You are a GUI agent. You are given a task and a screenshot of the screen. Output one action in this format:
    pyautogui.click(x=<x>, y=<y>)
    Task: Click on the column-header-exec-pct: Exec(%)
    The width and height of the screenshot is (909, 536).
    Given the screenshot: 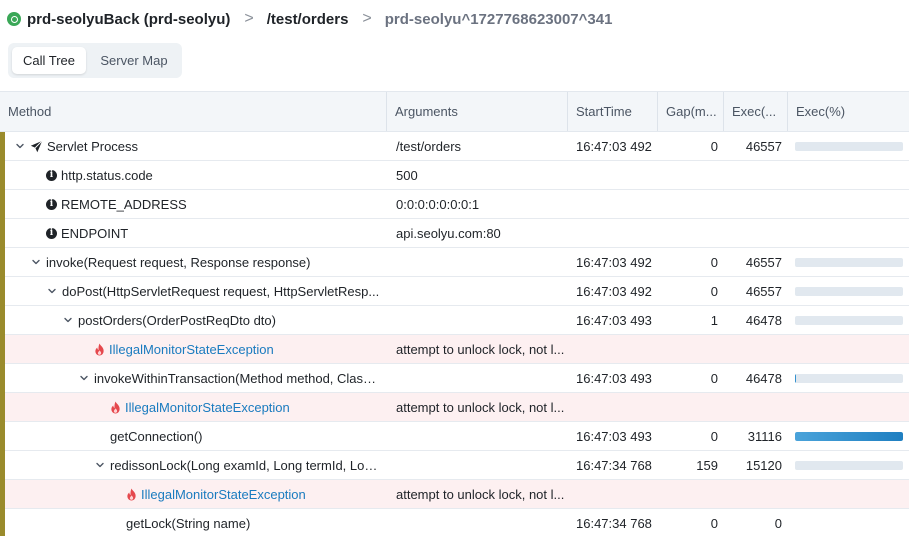 What is the action you would take?
    pyautogui.click(x=848, y=111)
    